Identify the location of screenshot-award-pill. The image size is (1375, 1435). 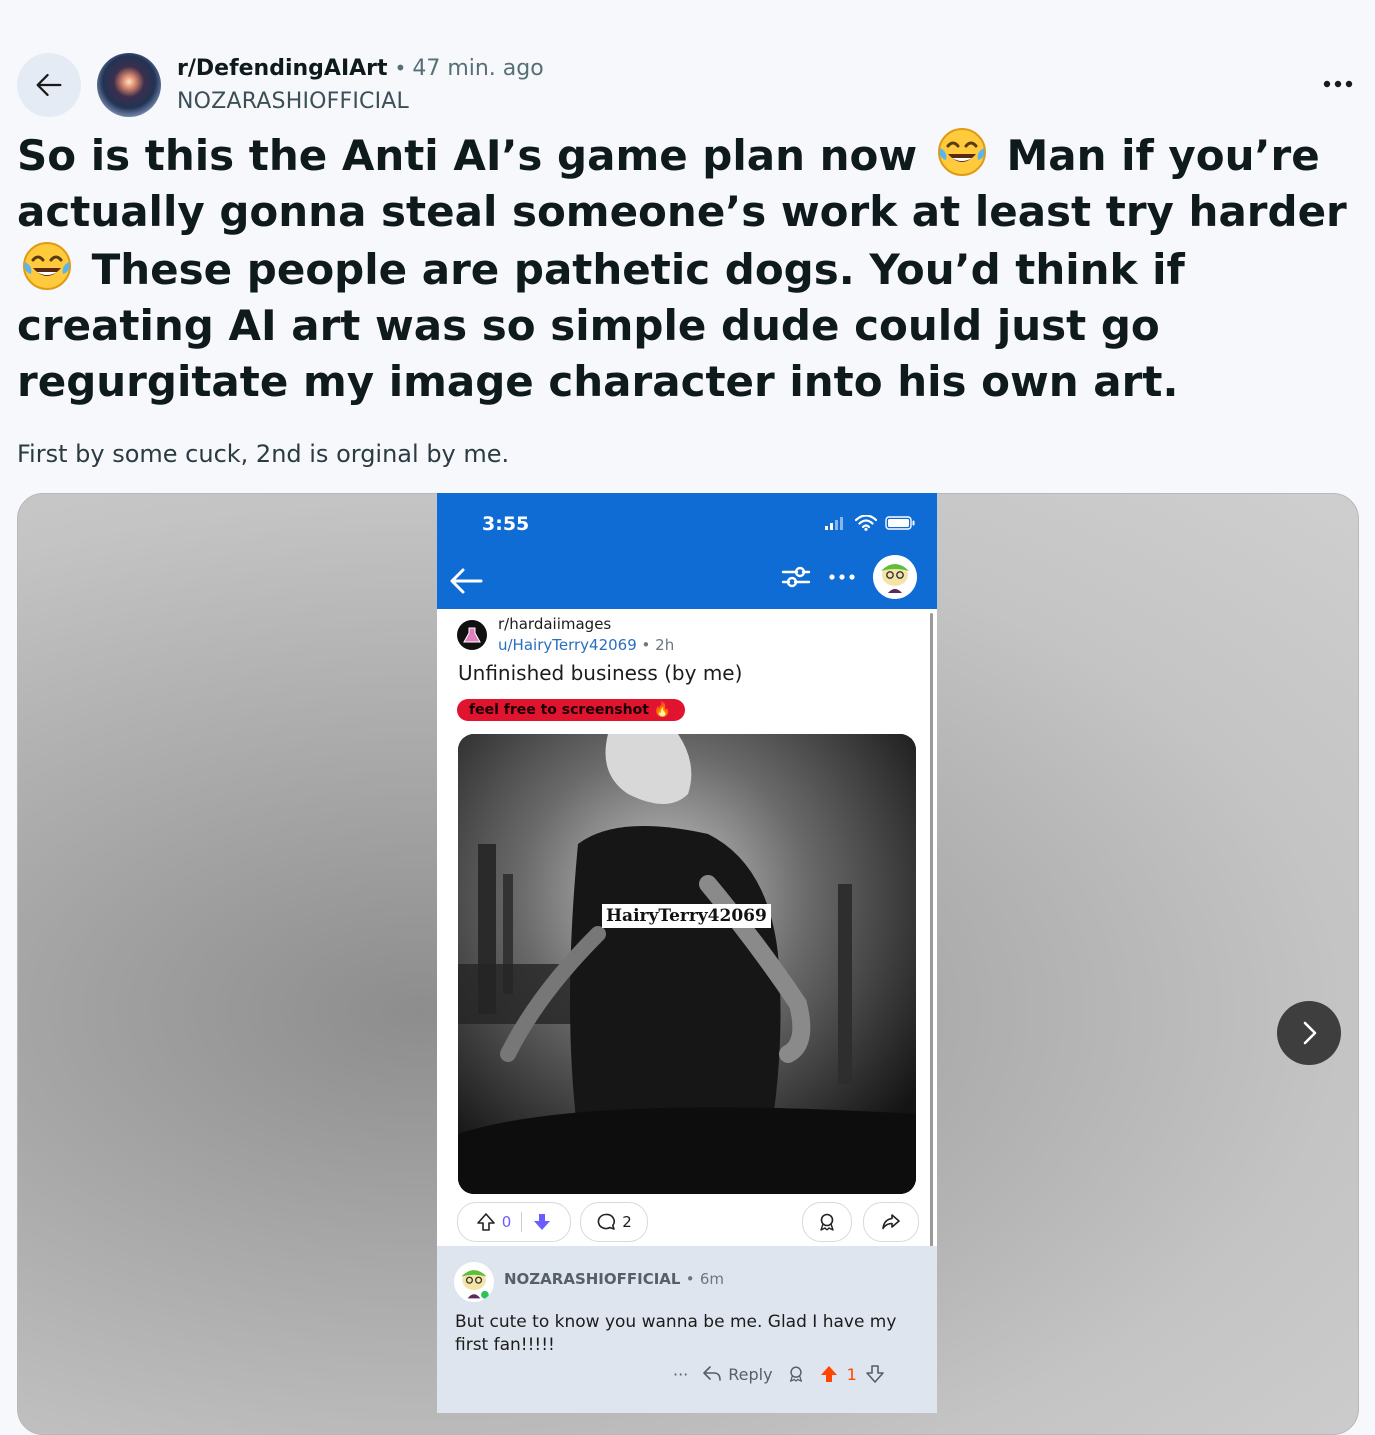
(827, 1222).